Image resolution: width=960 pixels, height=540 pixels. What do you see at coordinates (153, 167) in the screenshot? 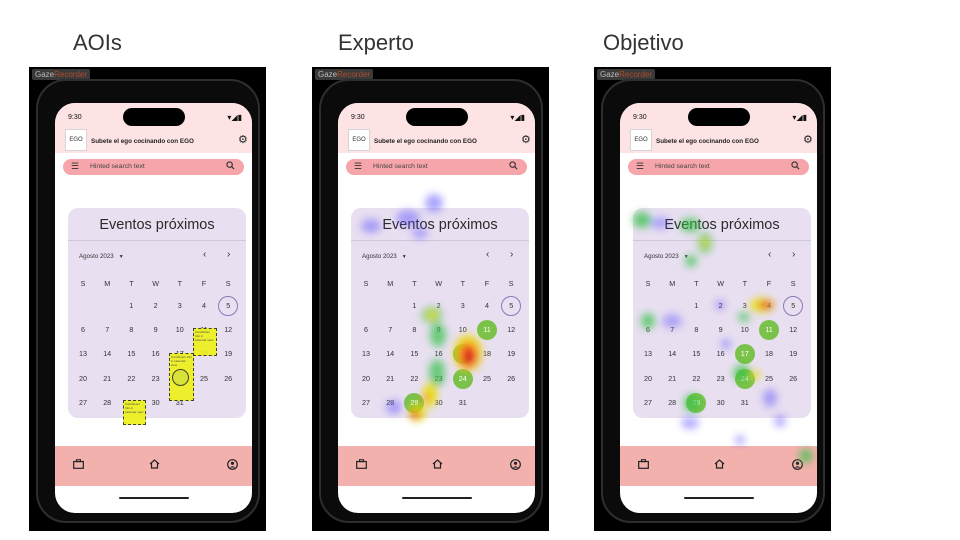
I see `search-bar: ☰ Hinted search text` at bounding box center [153, 167].